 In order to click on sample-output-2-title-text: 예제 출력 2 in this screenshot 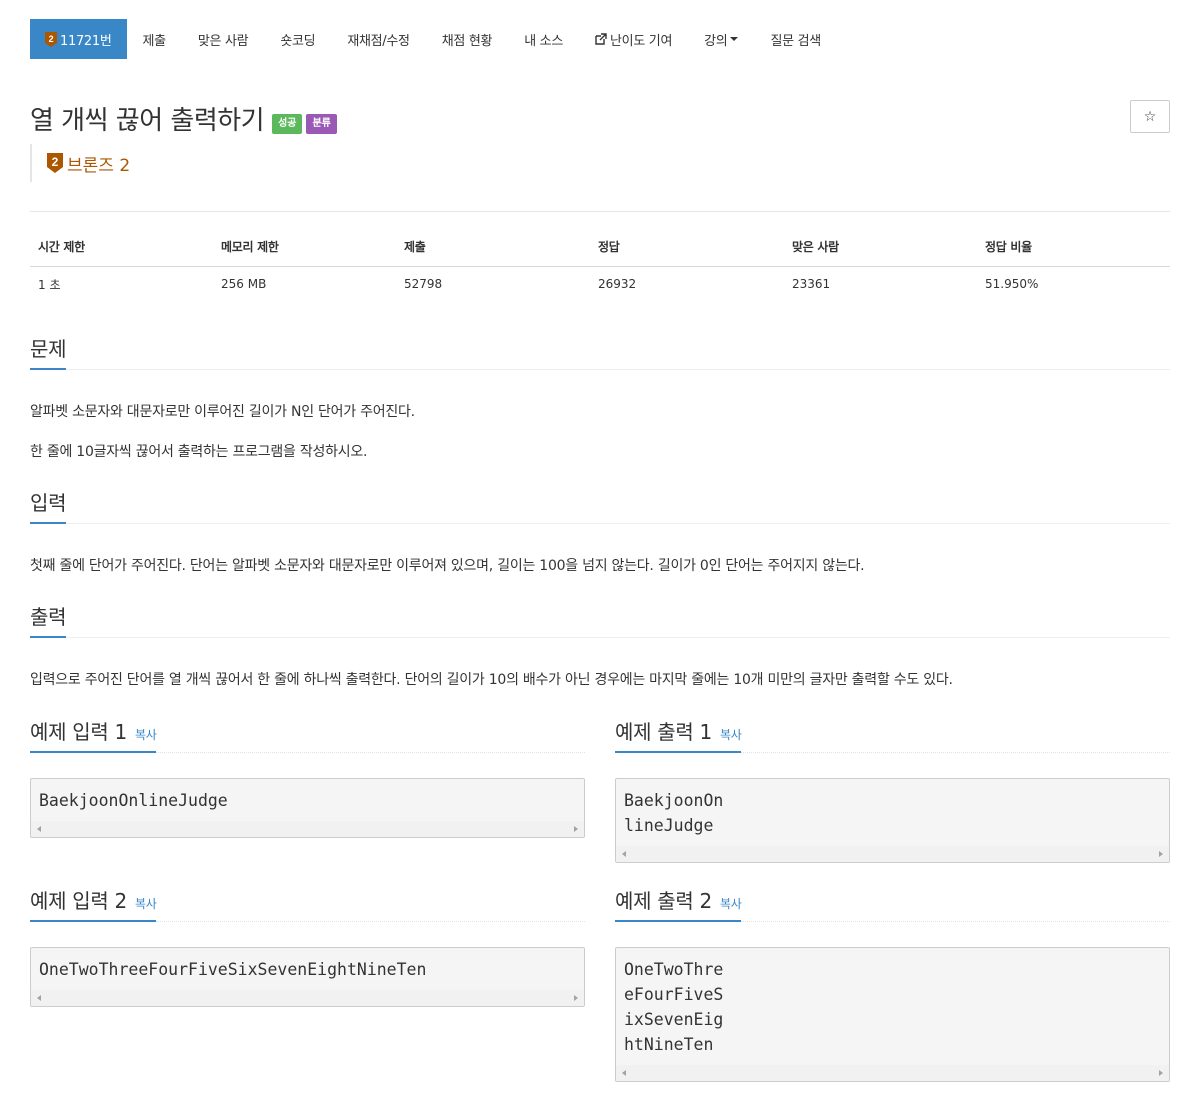, I will do `click(663, 901)`.